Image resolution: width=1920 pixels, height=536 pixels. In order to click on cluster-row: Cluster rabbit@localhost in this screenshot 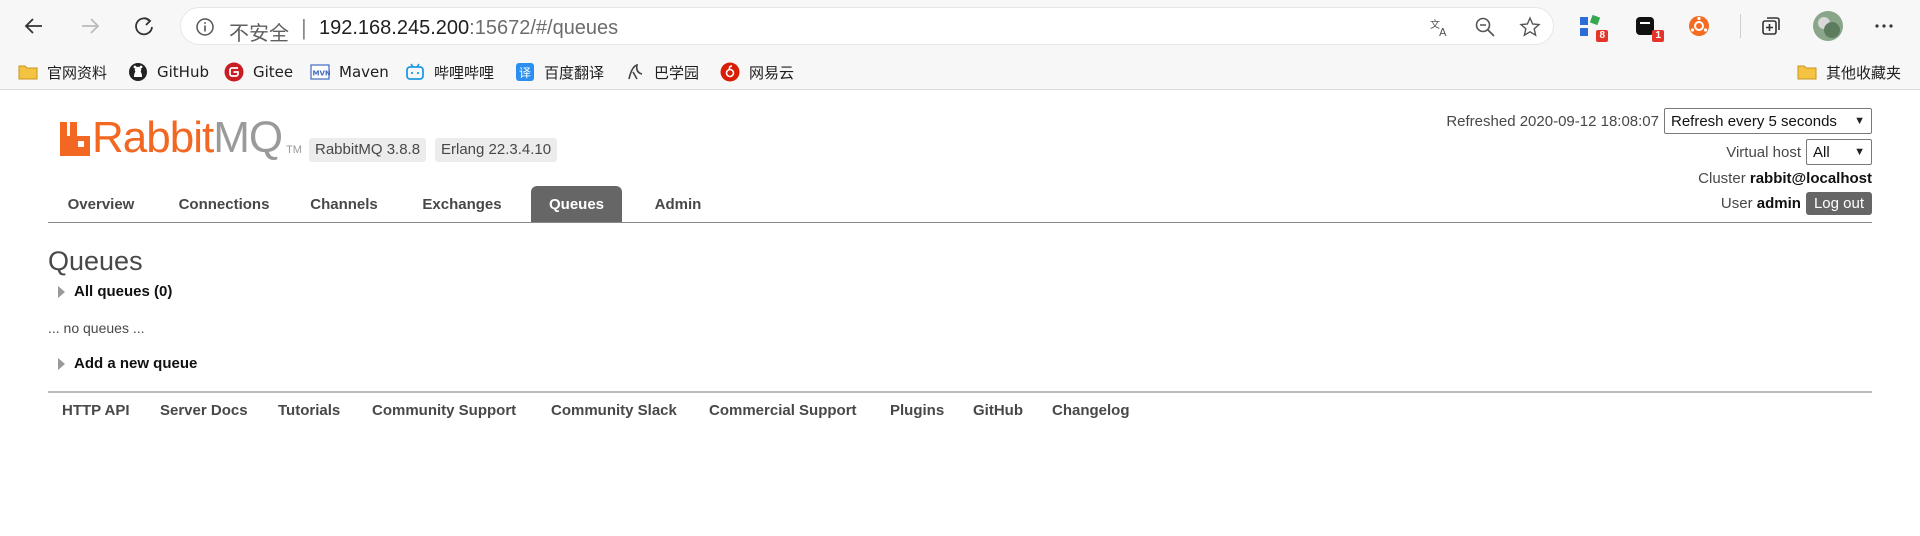, I will do `click(1785, 178)`.